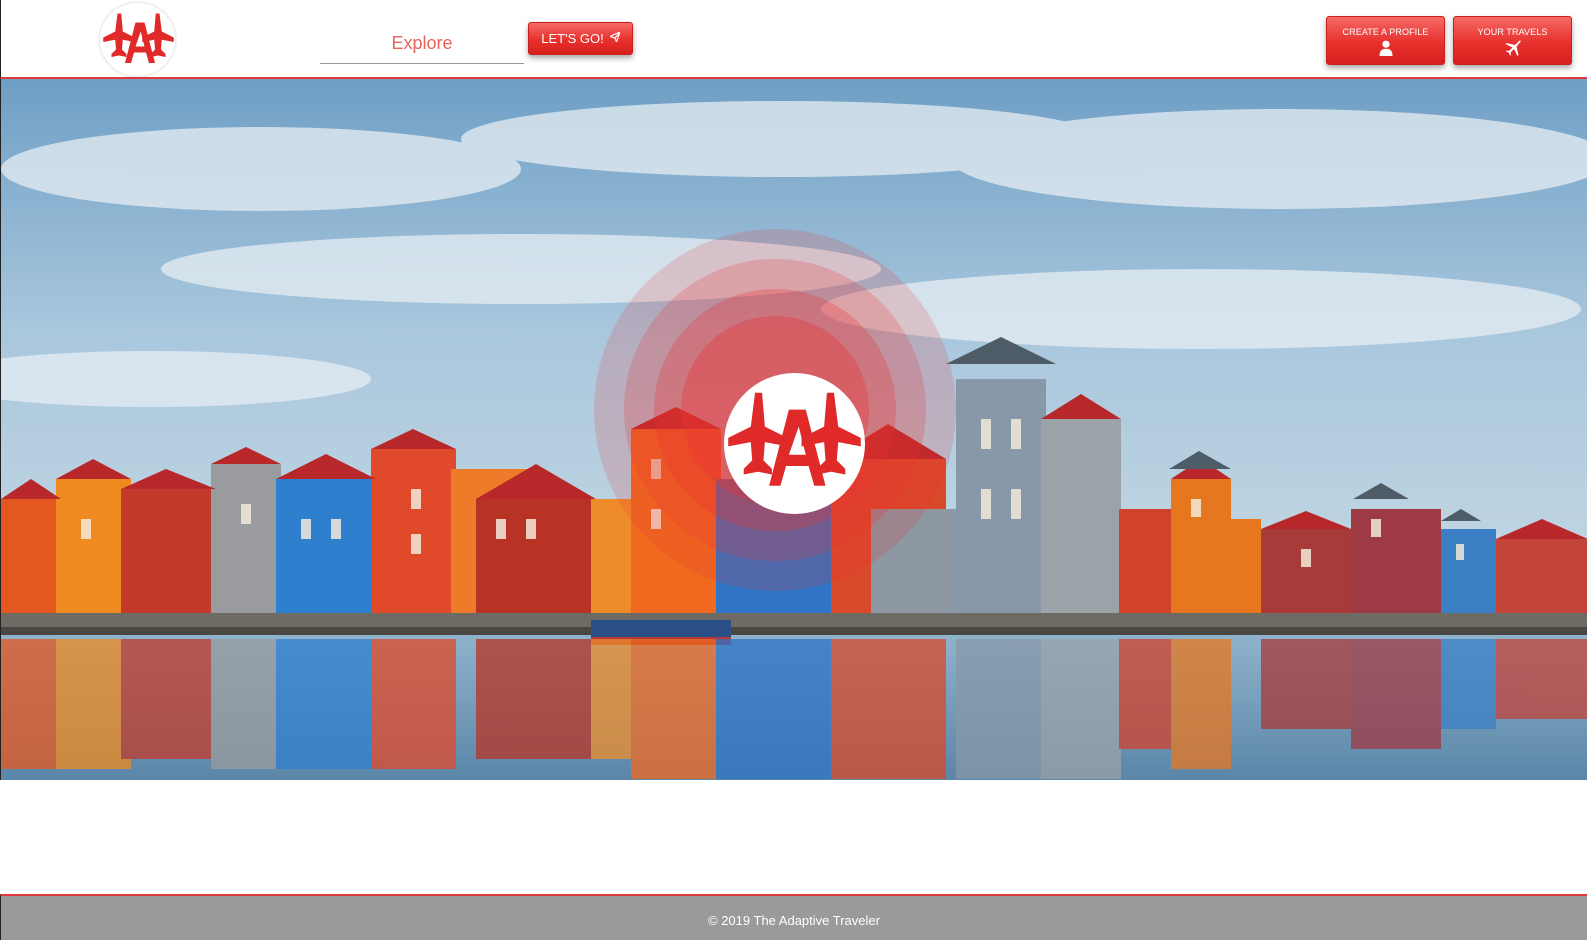 The width and height of the screenshot is (1587, 940). I want to click on brand-logo-link, so click(137, 39).